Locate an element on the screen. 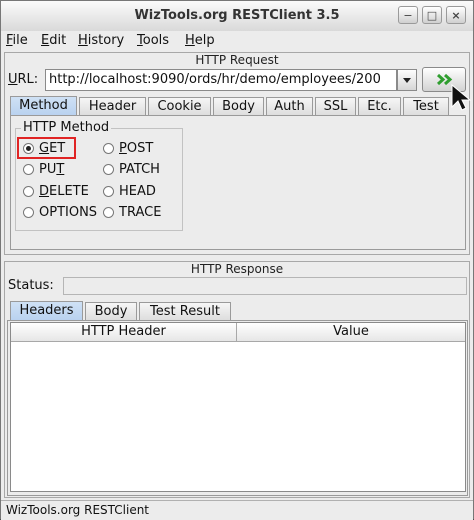  close-button: × is located at coordinates (456, 15).